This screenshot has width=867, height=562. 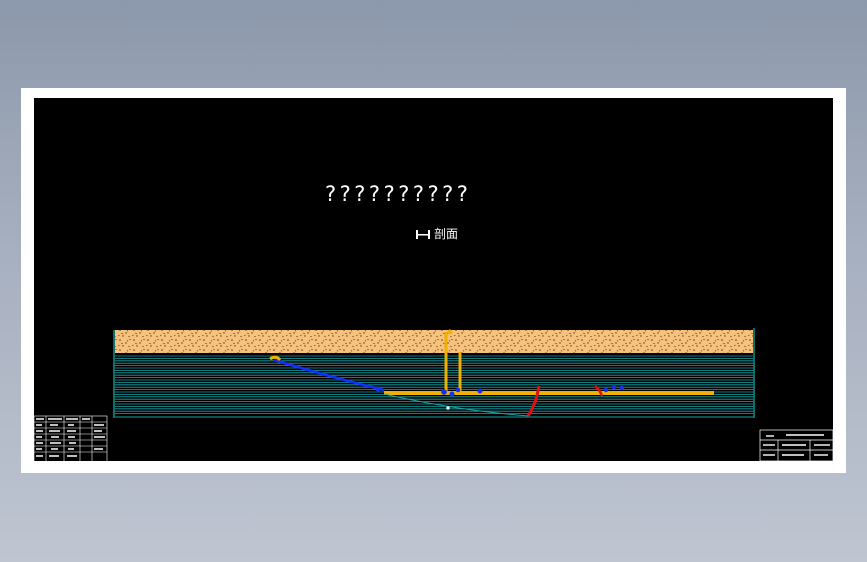 What do you see at coordinates (423, 234) in the screenshot?
I see `section-mark-icon` at bounding box center [423, 234].